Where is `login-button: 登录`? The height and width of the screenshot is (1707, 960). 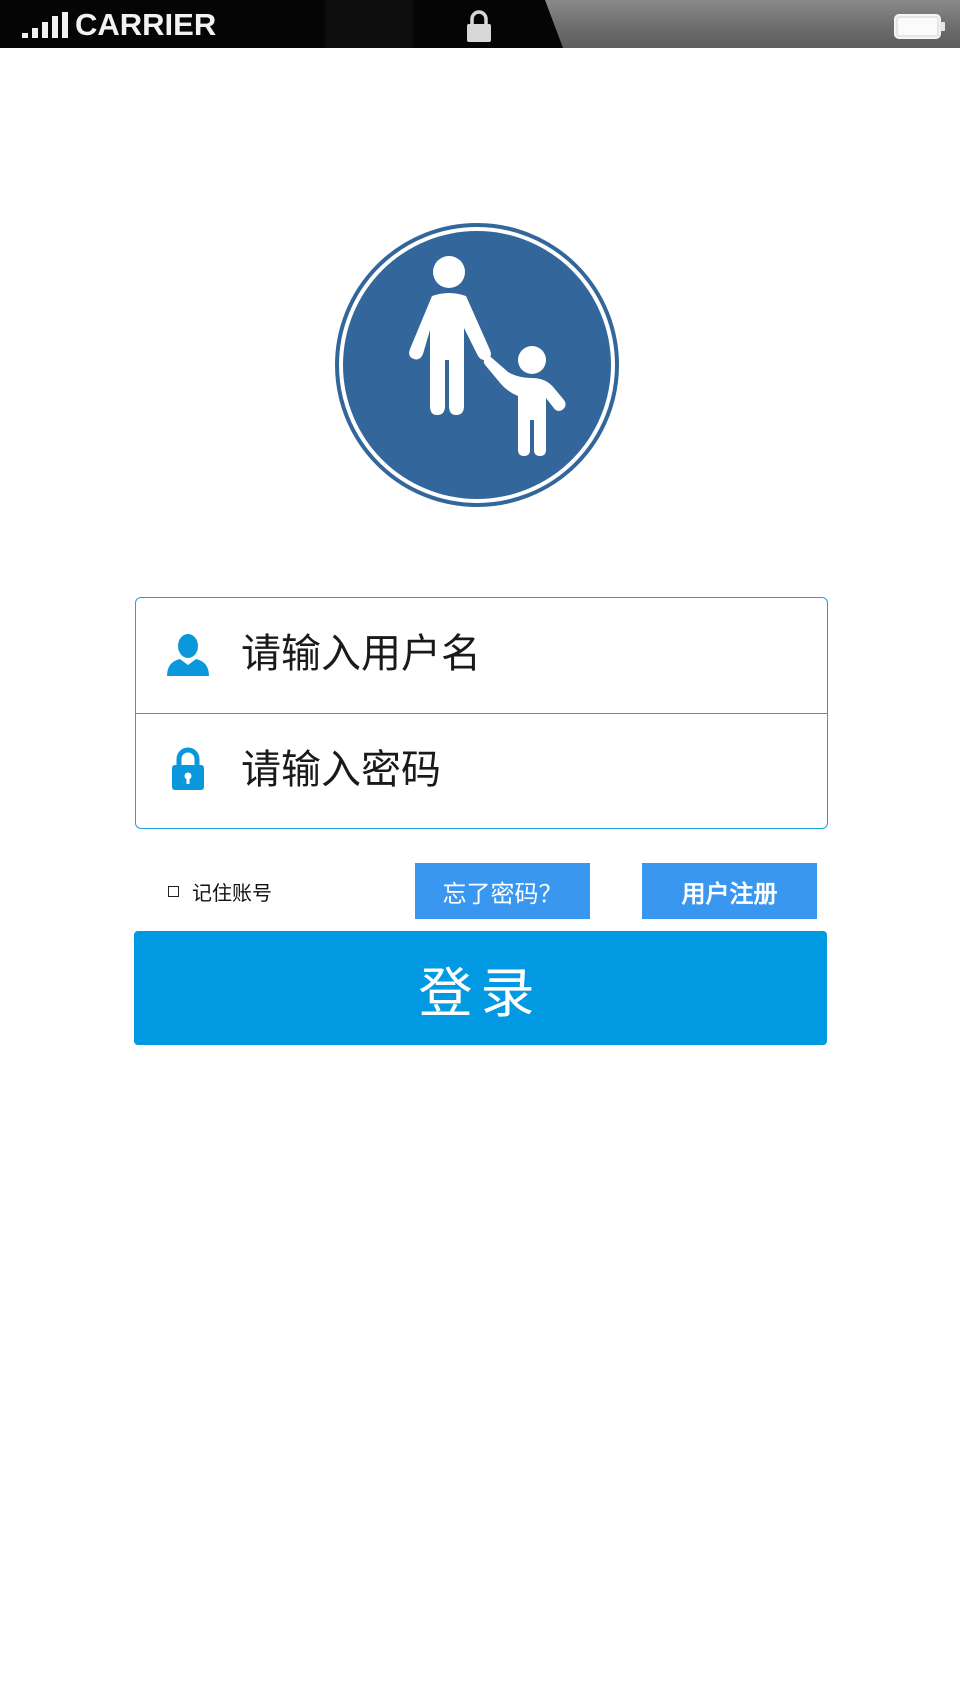
login-button: 登录 is located at coordinates (480, 988).